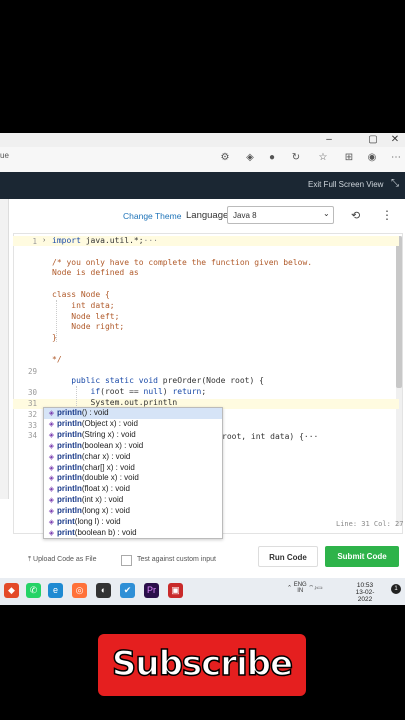 This screenshot has height=720, width=405. What do you see at coordinates (225, 157) in the screenshot?
I see `font-settings-icon: ⚙` at bounding box center [225, 157].